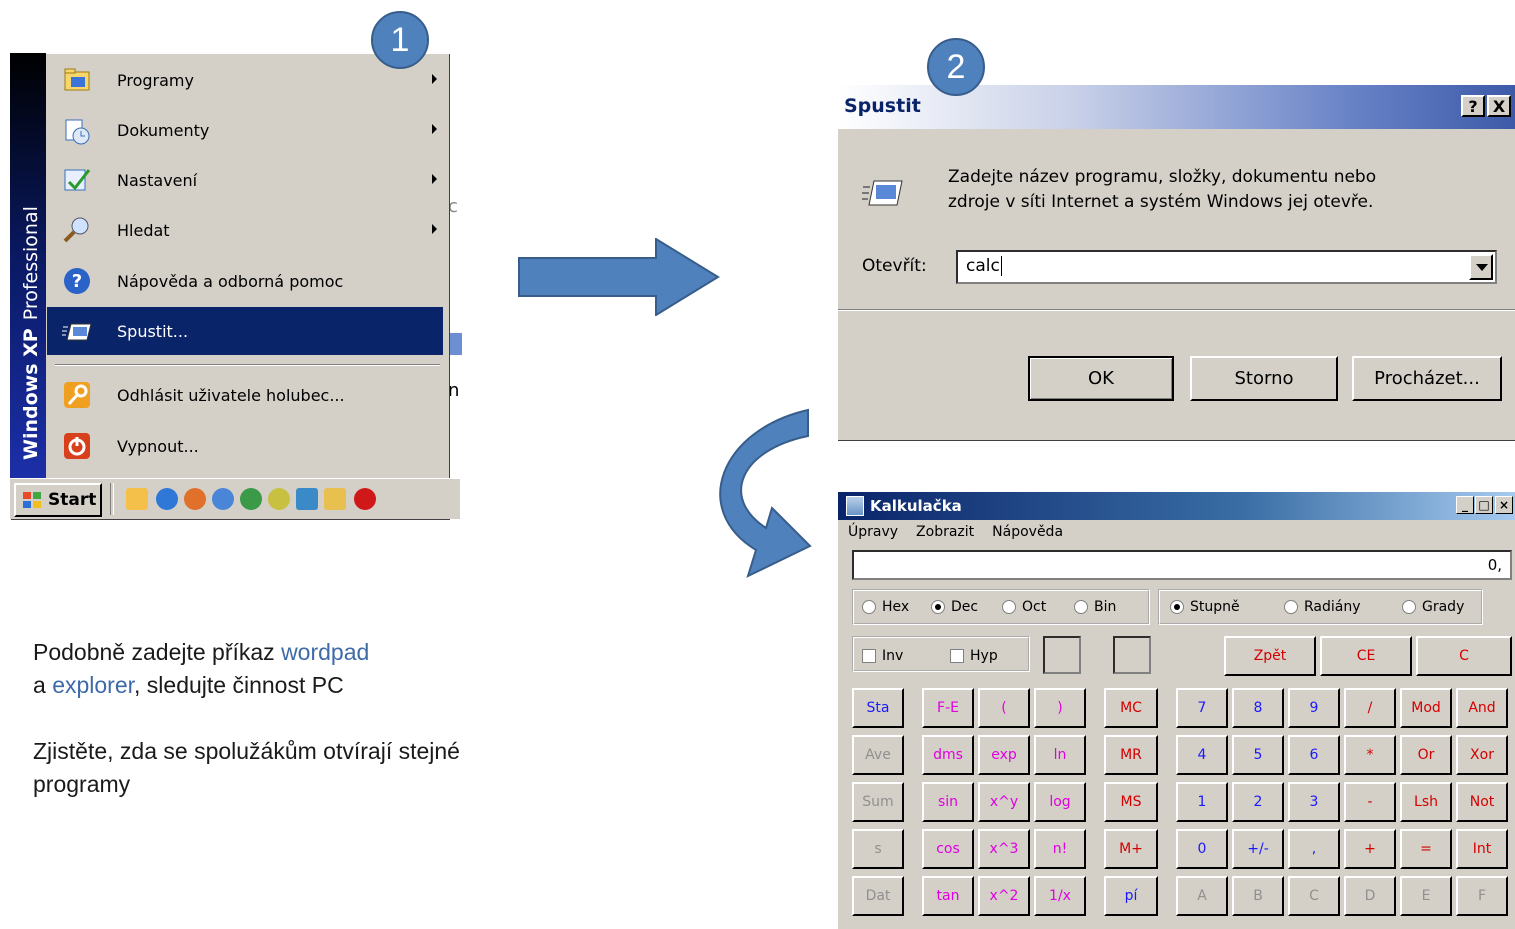 Image resolution: width=1515 pixels, height=929 pixels. I want to click on calc-key: Xor, so click(1482, 755).